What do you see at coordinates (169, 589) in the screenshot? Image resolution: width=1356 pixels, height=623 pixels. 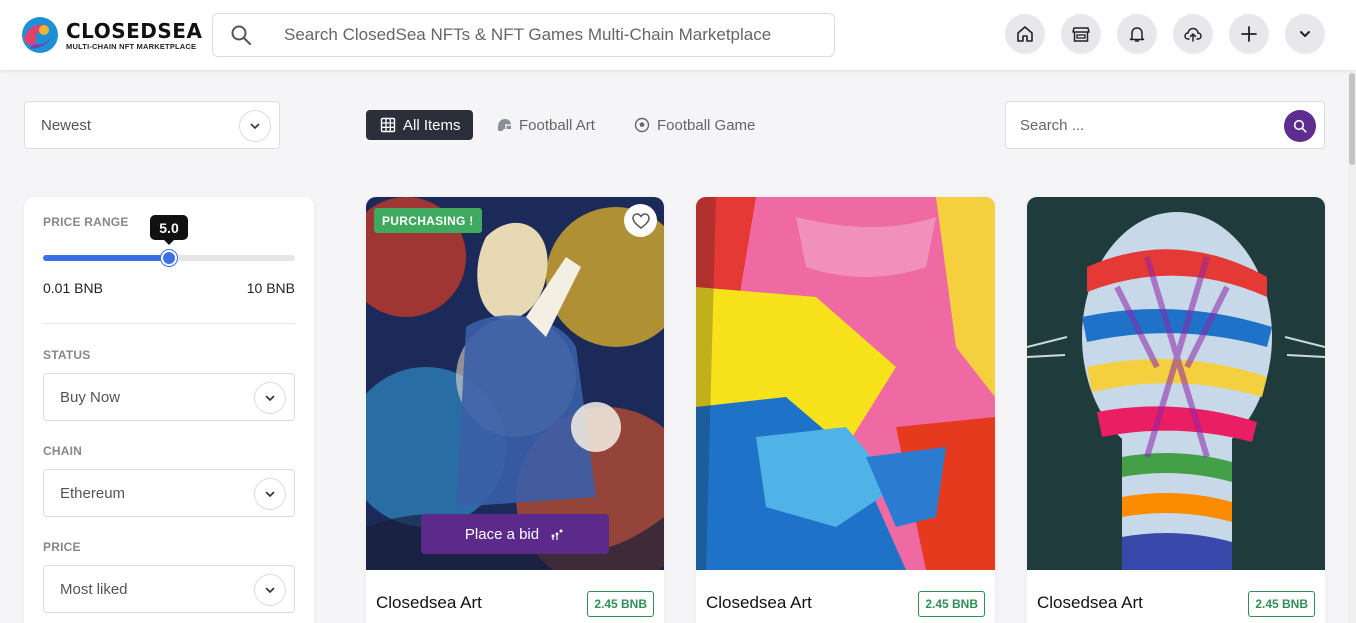 I see `price-sort-select: Most liked` at bounding box center [169, 589].